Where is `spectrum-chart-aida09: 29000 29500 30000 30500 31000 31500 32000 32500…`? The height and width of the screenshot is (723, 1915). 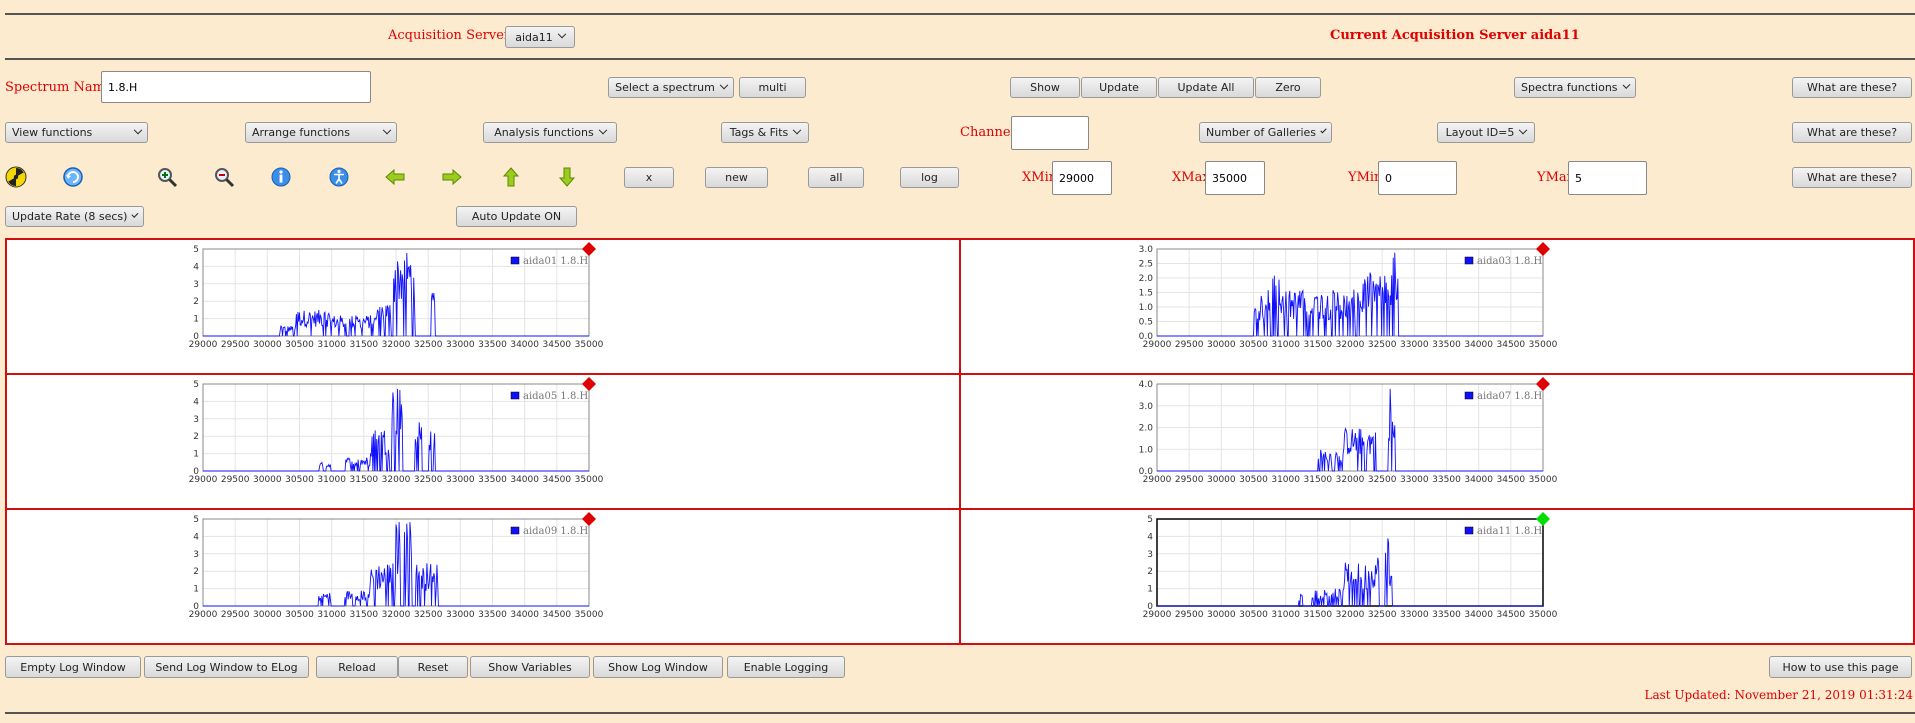 spectrum-chart-aida09: 29000 29500 30000 30500 31000 31500 32000 32500… is located at coordinates (396, 566).